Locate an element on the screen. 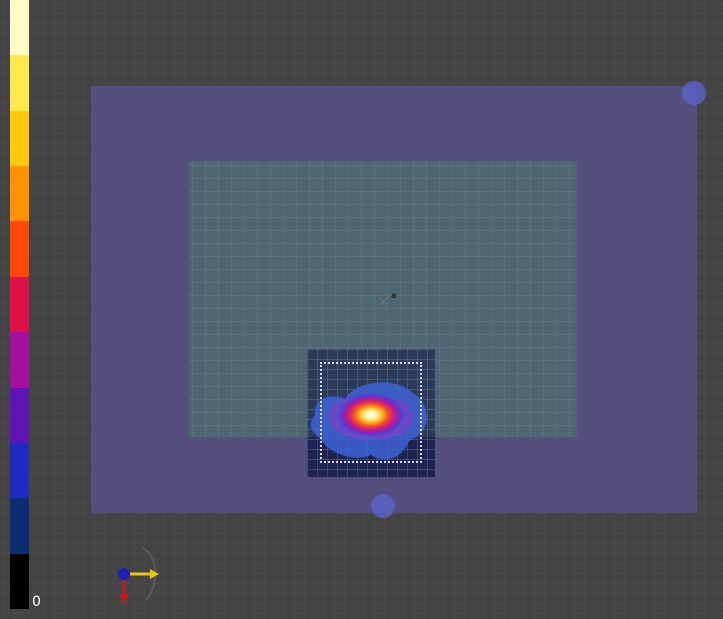 This screenshot has height=619, width=723. colorbar-min-label: 0 is located at coordinates (36, 602).